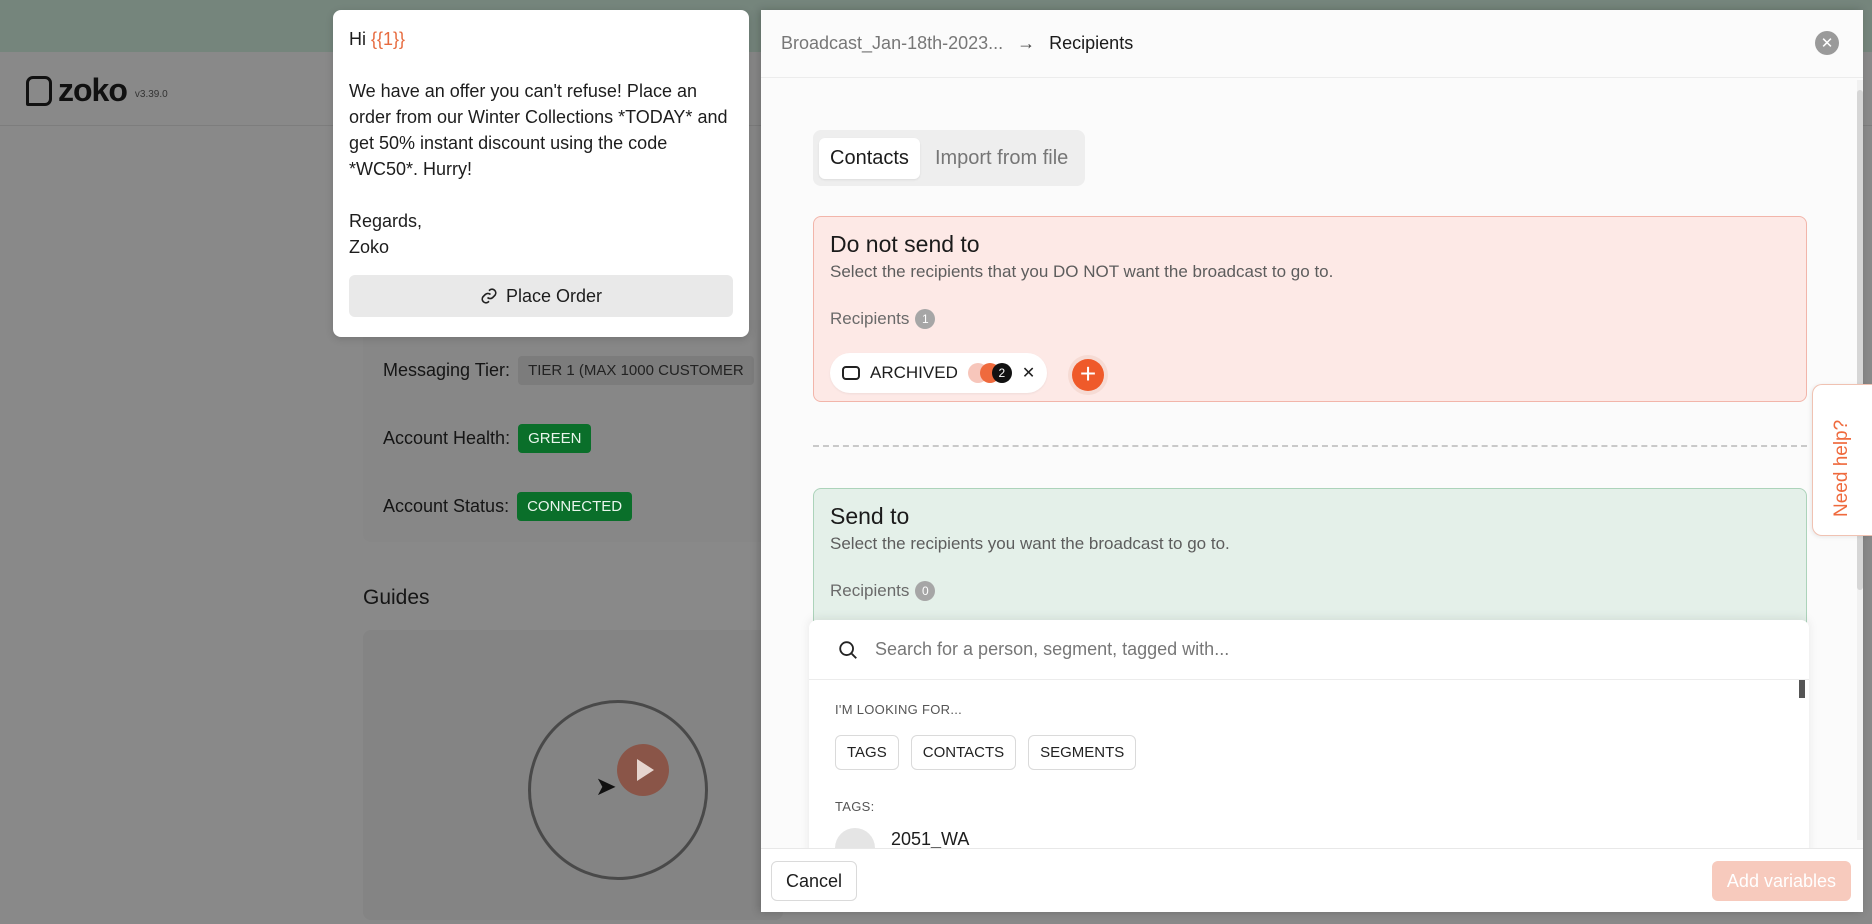  I want to click on recipient-chip-archived: ARCHIVED 2 ✕, so click(939, 373).